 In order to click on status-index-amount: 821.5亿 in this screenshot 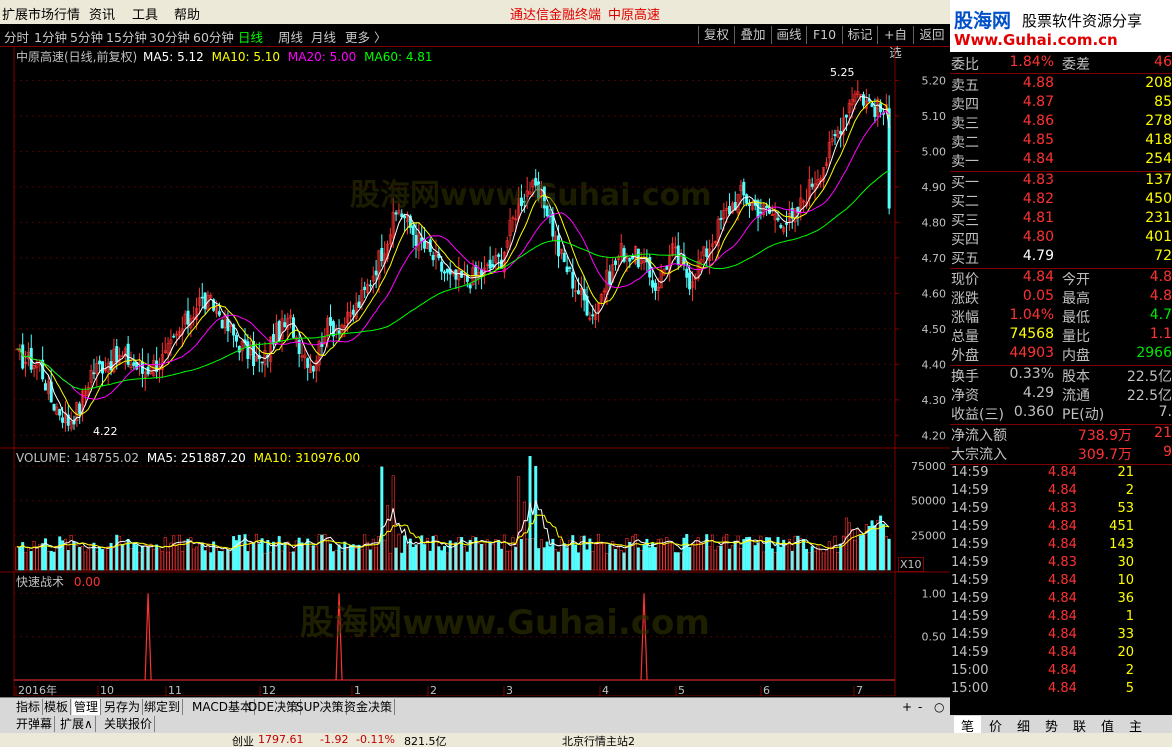, I will do `click(425, 741)`.